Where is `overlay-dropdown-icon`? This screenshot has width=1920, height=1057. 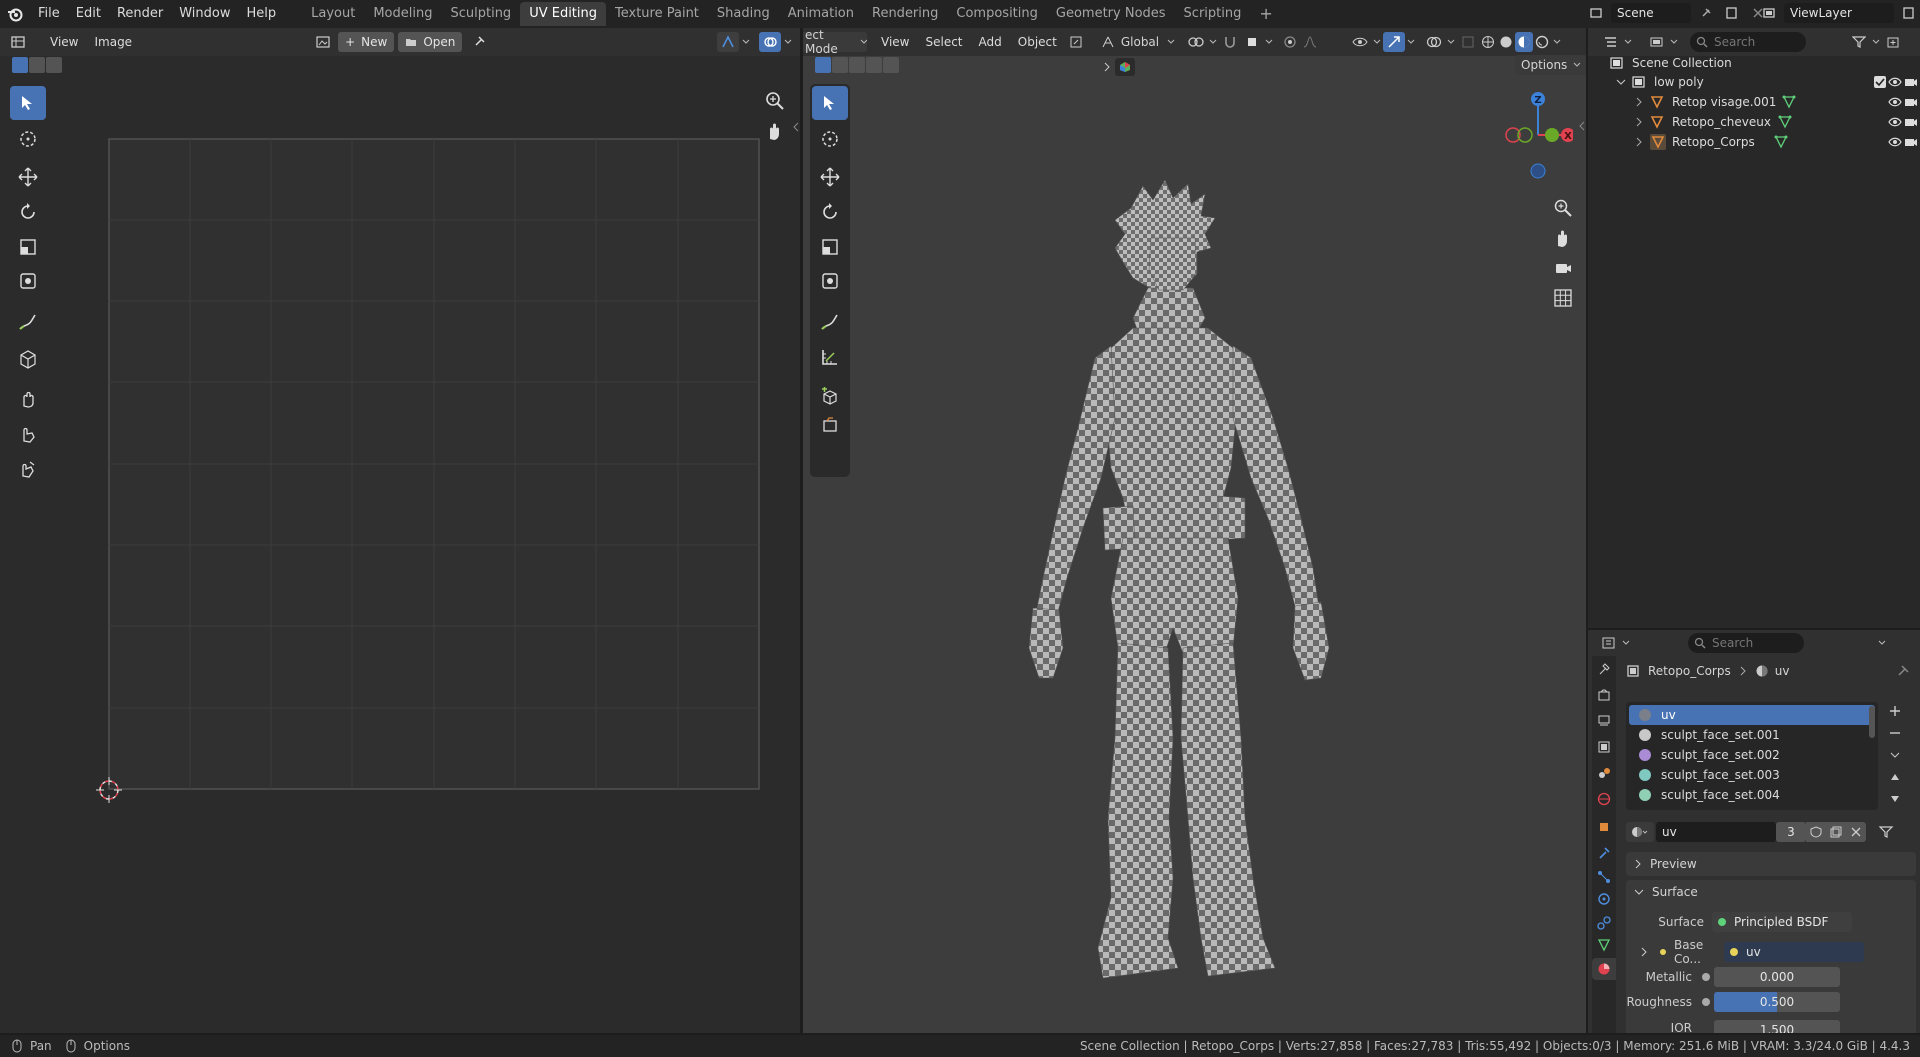 overlay-dropdown-icon is located at coordinates (788, 42).